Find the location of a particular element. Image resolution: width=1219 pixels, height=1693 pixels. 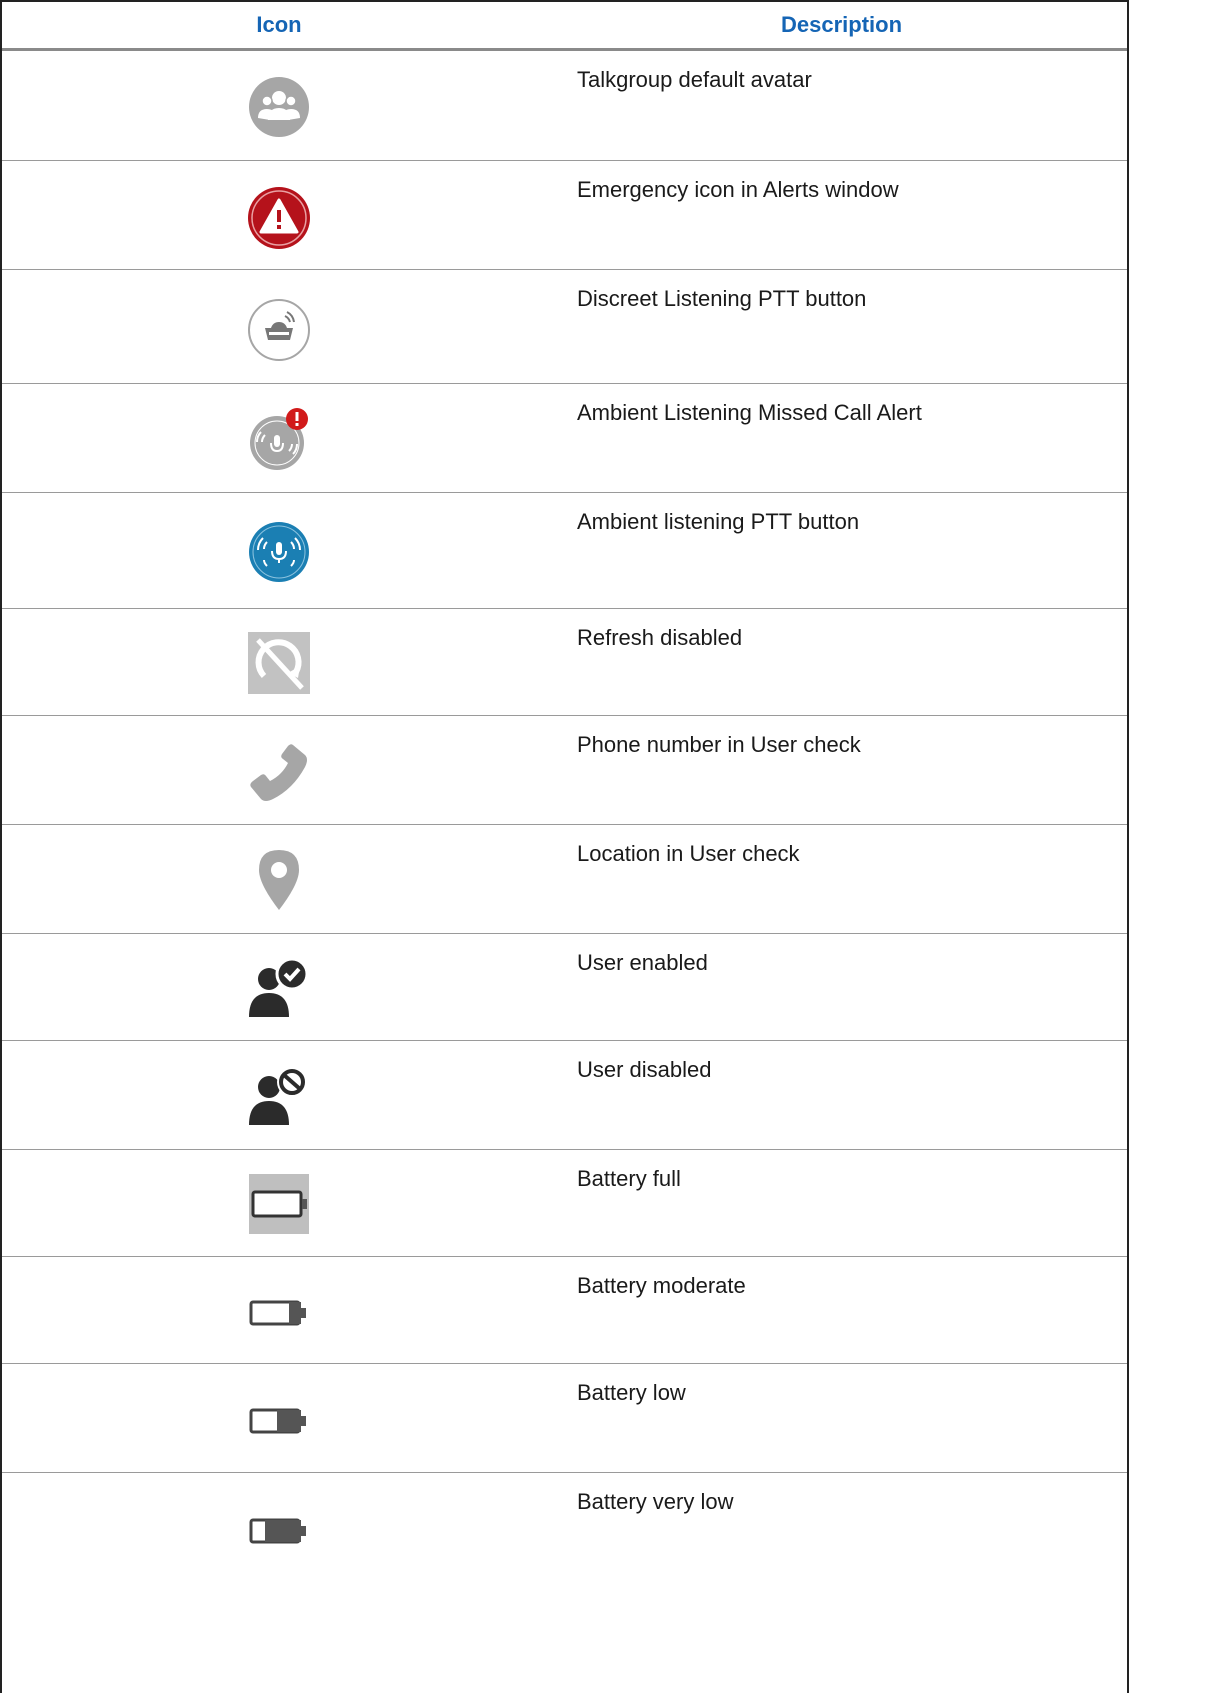

row-description: Talkgroup default avatar is located at coordinates (694, 79).